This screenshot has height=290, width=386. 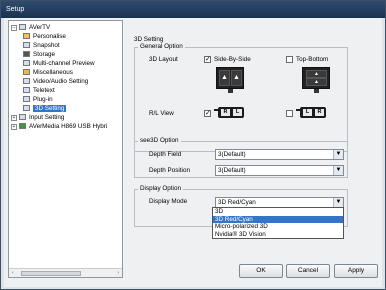 I want to click on rl-view-label: R/L View, so click(x=161, y=113).